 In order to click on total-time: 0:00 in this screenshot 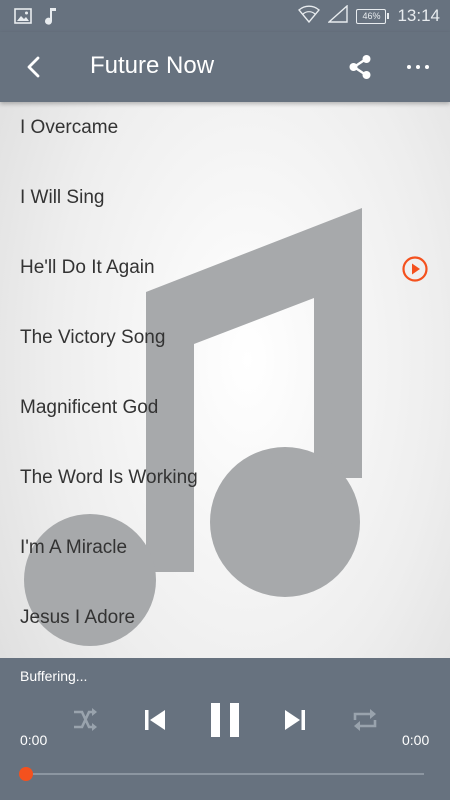, I will do `click(416, 740)`.